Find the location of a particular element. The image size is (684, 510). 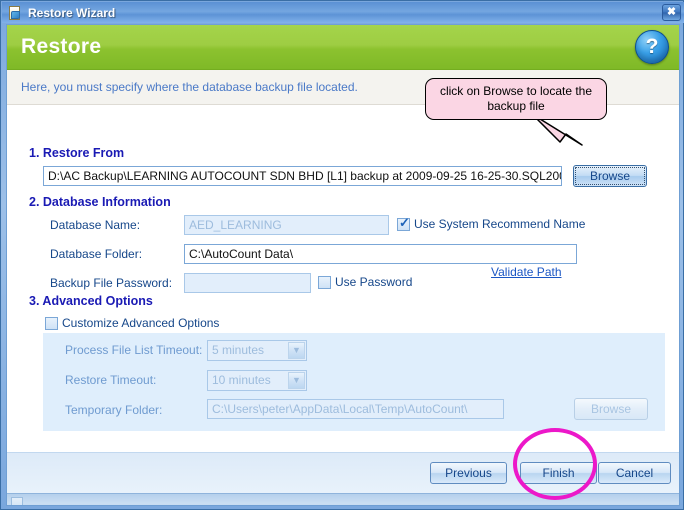

section-title-database-information: 2. Database Information is located at coordinates (100, 202).